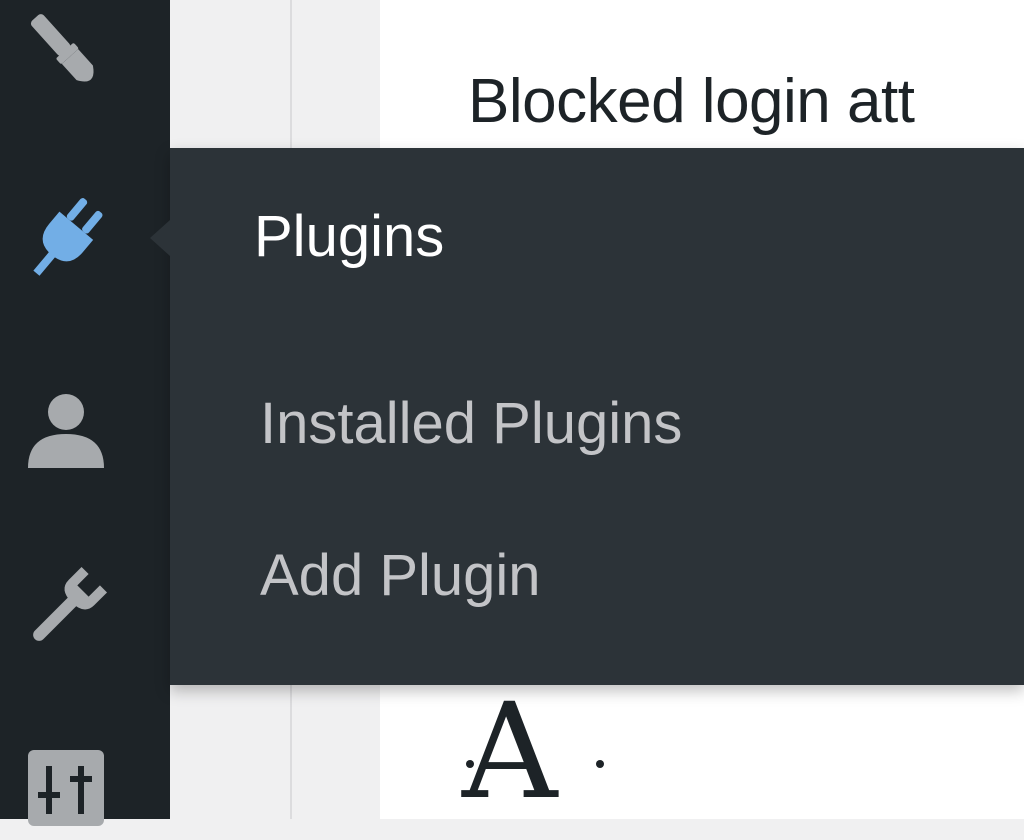  I want to click on card-title: Blocked login att, so click(691, 101).